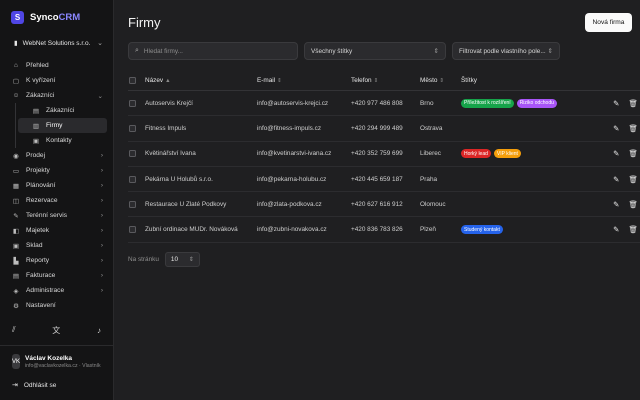 The width and height of the screenshot is (640, 400). I want to click on nav-item-sklad: ▣ Sklad ›, so click(56, 245).